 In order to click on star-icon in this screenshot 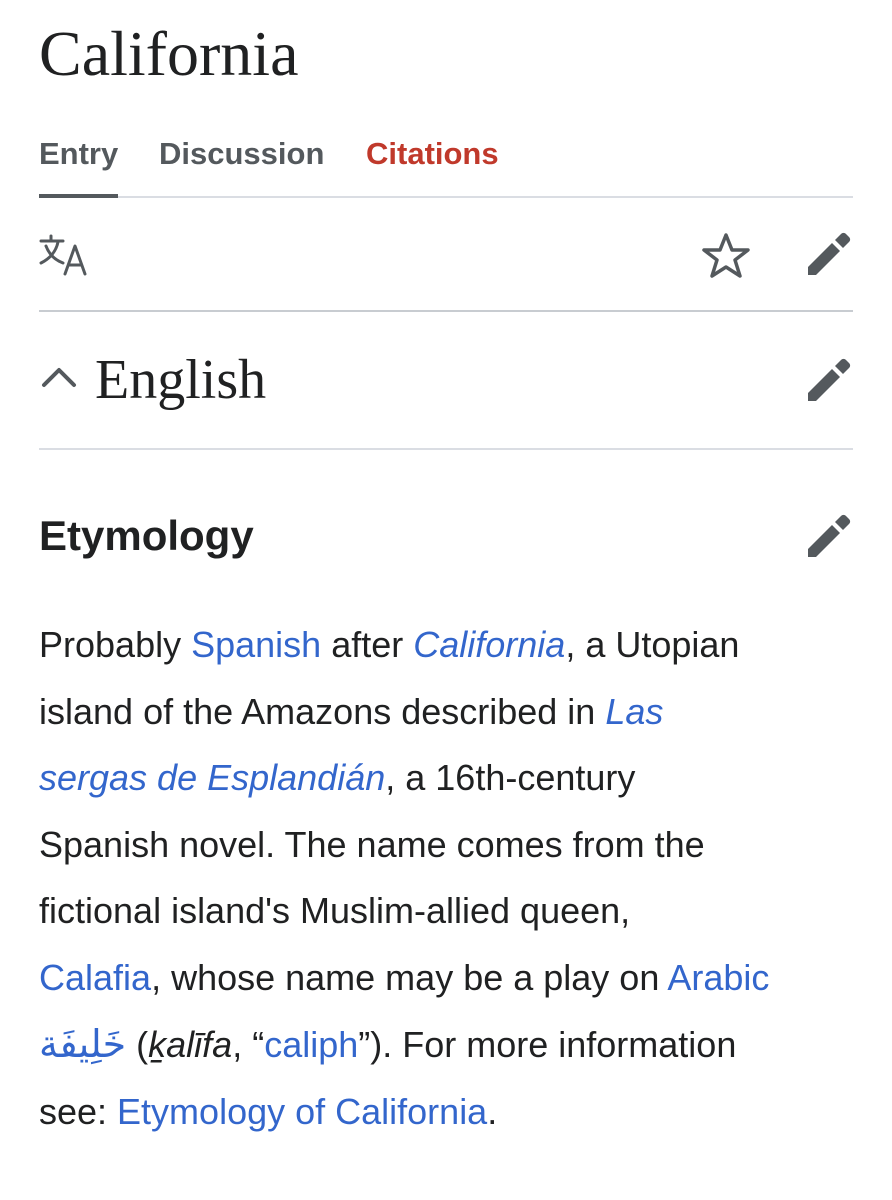, I will do `click(726, 256)`.